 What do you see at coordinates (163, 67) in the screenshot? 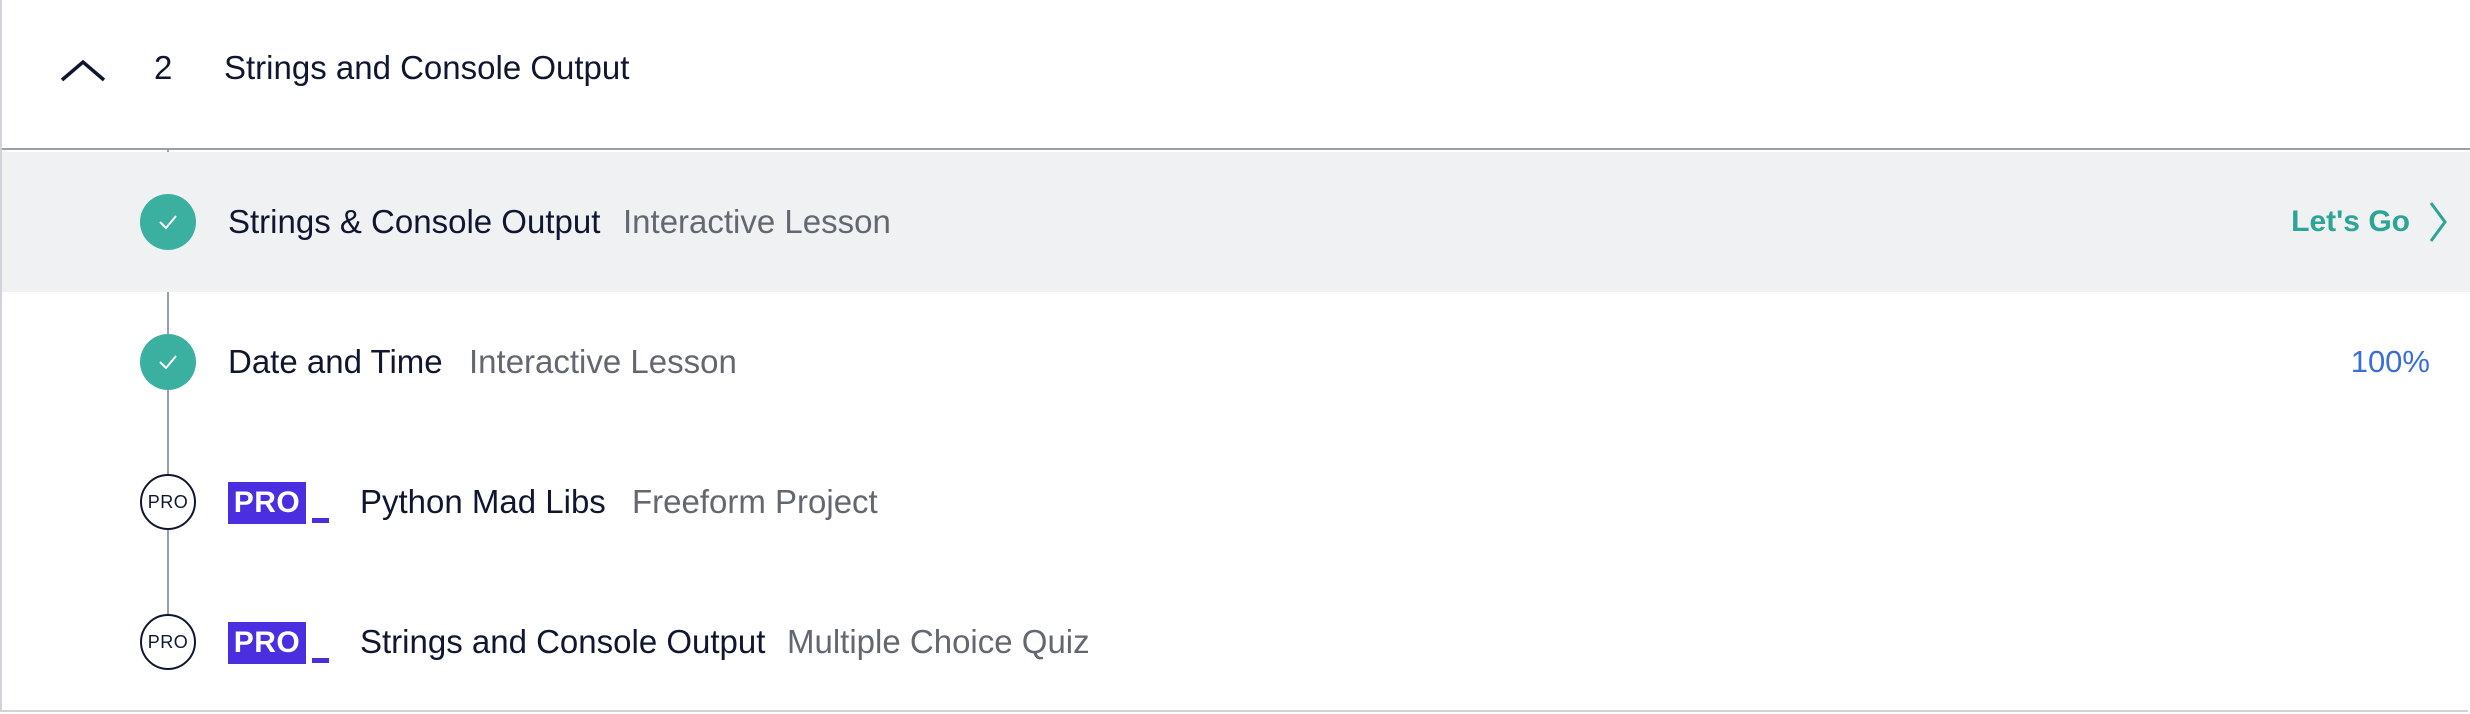
I see `module-number: 2` at bounding box center [163, 67].